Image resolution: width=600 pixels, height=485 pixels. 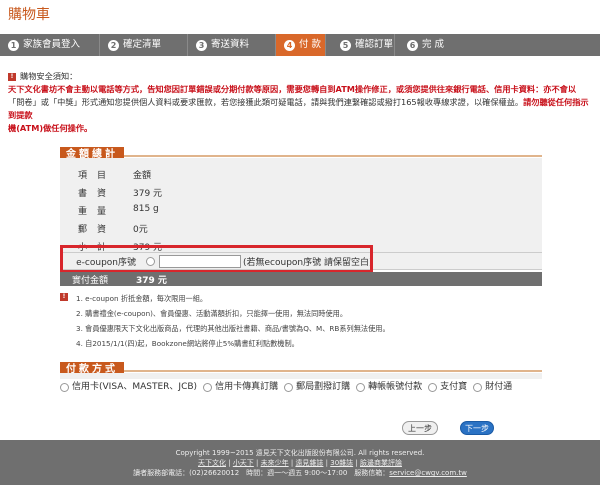 What do you see at coordinates (97, 194) in the screenshot?
I see `amount-key: 書資` at bounding box center [97, 194].